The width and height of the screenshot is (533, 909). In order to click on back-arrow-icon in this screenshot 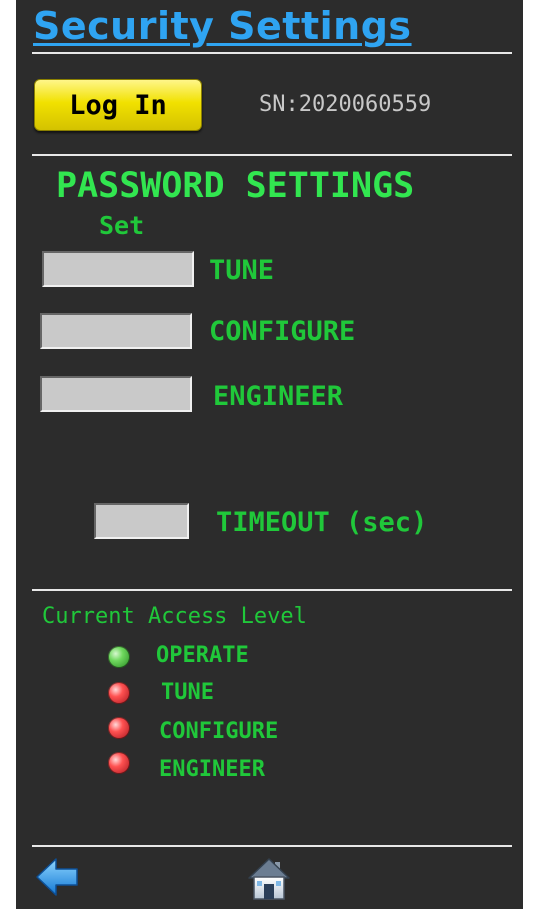, I will do `click(57, 877)`.